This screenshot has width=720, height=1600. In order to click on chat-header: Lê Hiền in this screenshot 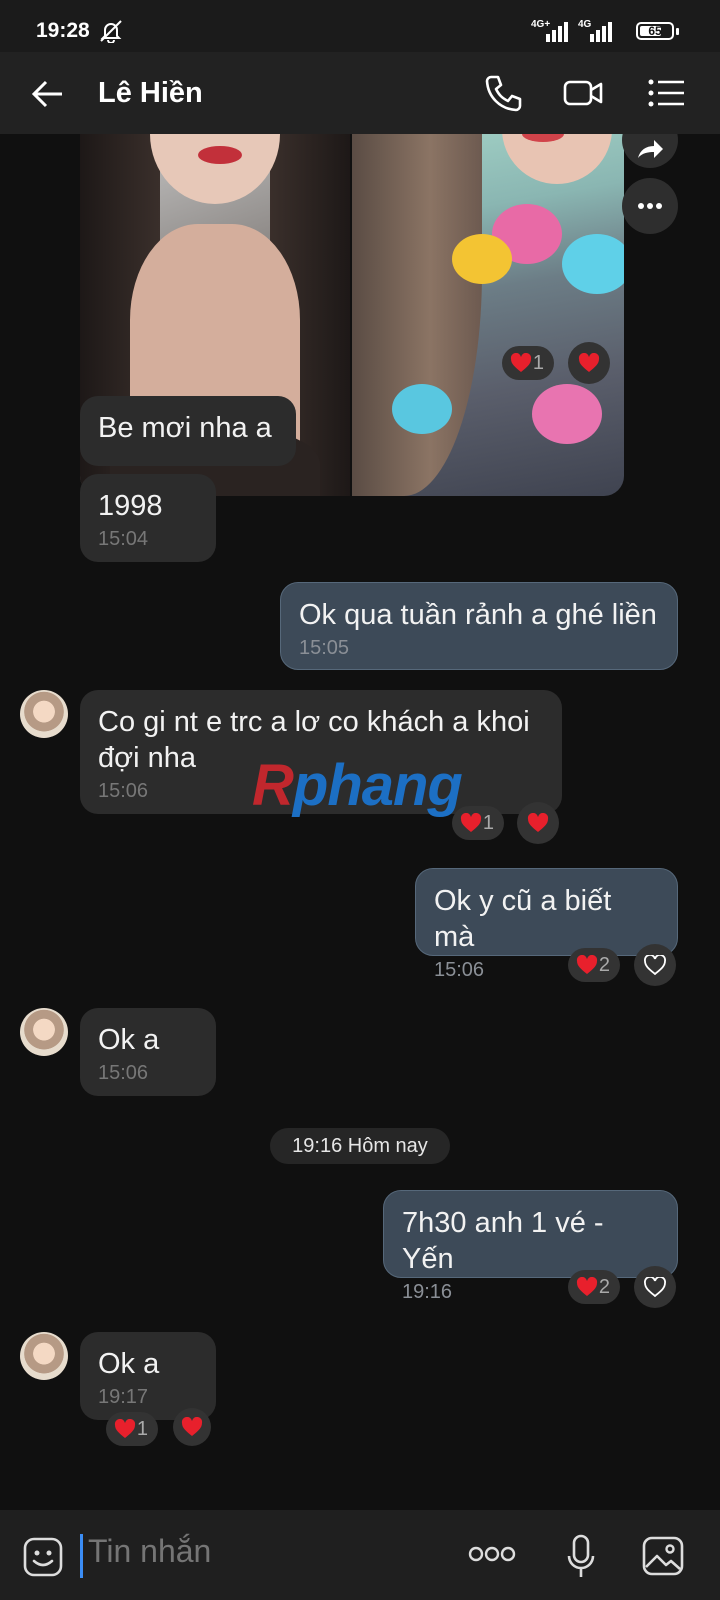, I will do `click(360, 93)`.